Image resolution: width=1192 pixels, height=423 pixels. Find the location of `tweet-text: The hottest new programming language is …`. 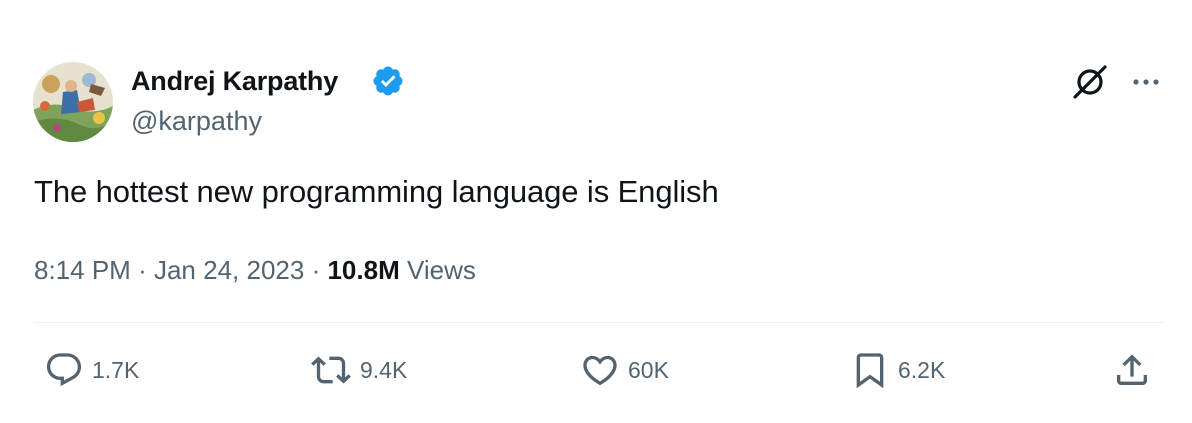

tweet-text: The hottest new programming language is … is located at coordinates (376, 191).